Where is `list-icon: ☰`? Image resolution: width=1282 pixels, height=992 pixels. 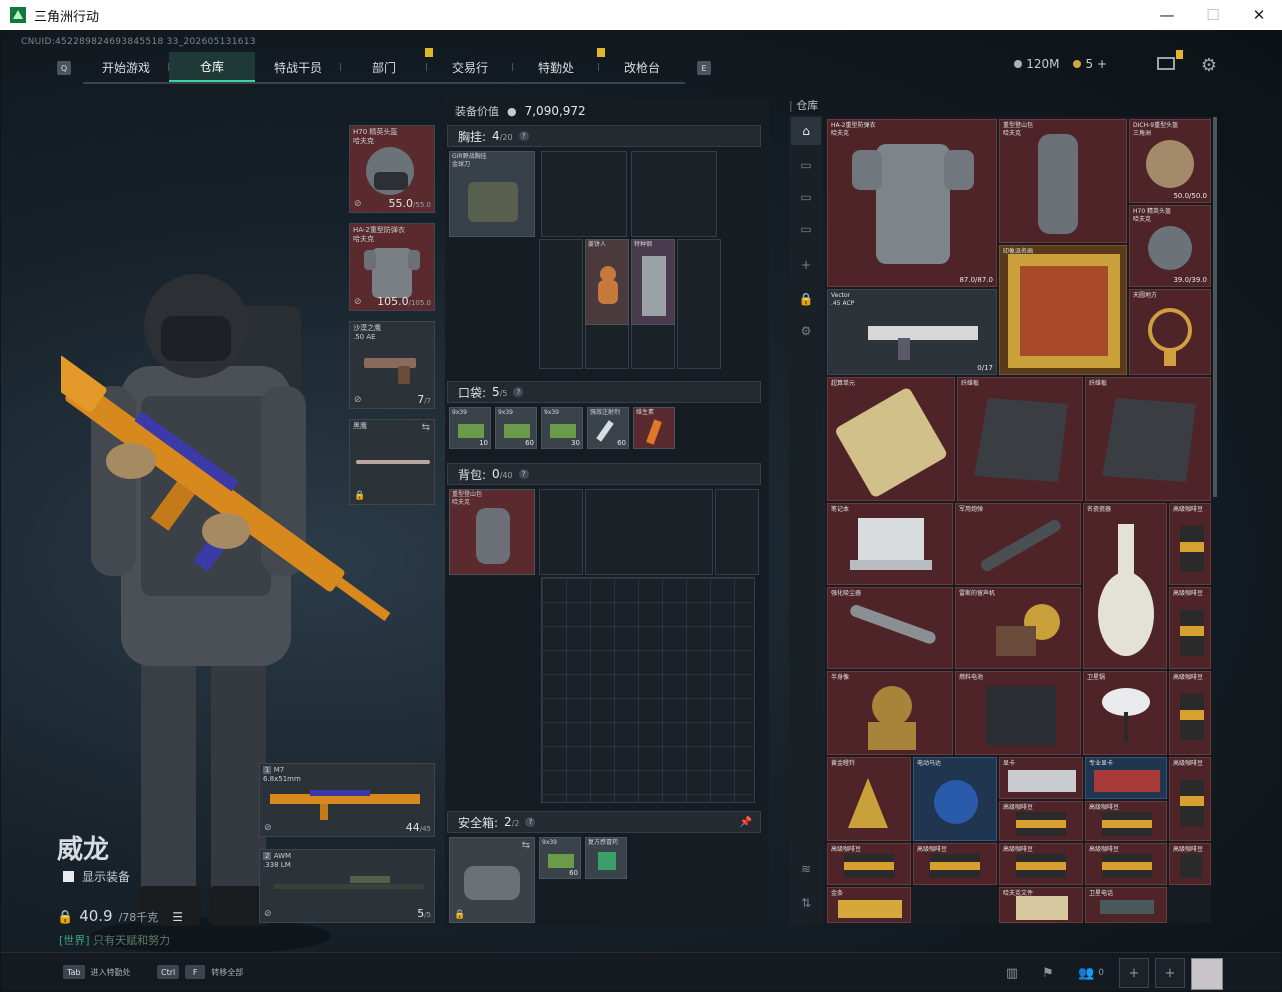 list-icon: ☰ is located at coordinates (177, 917).